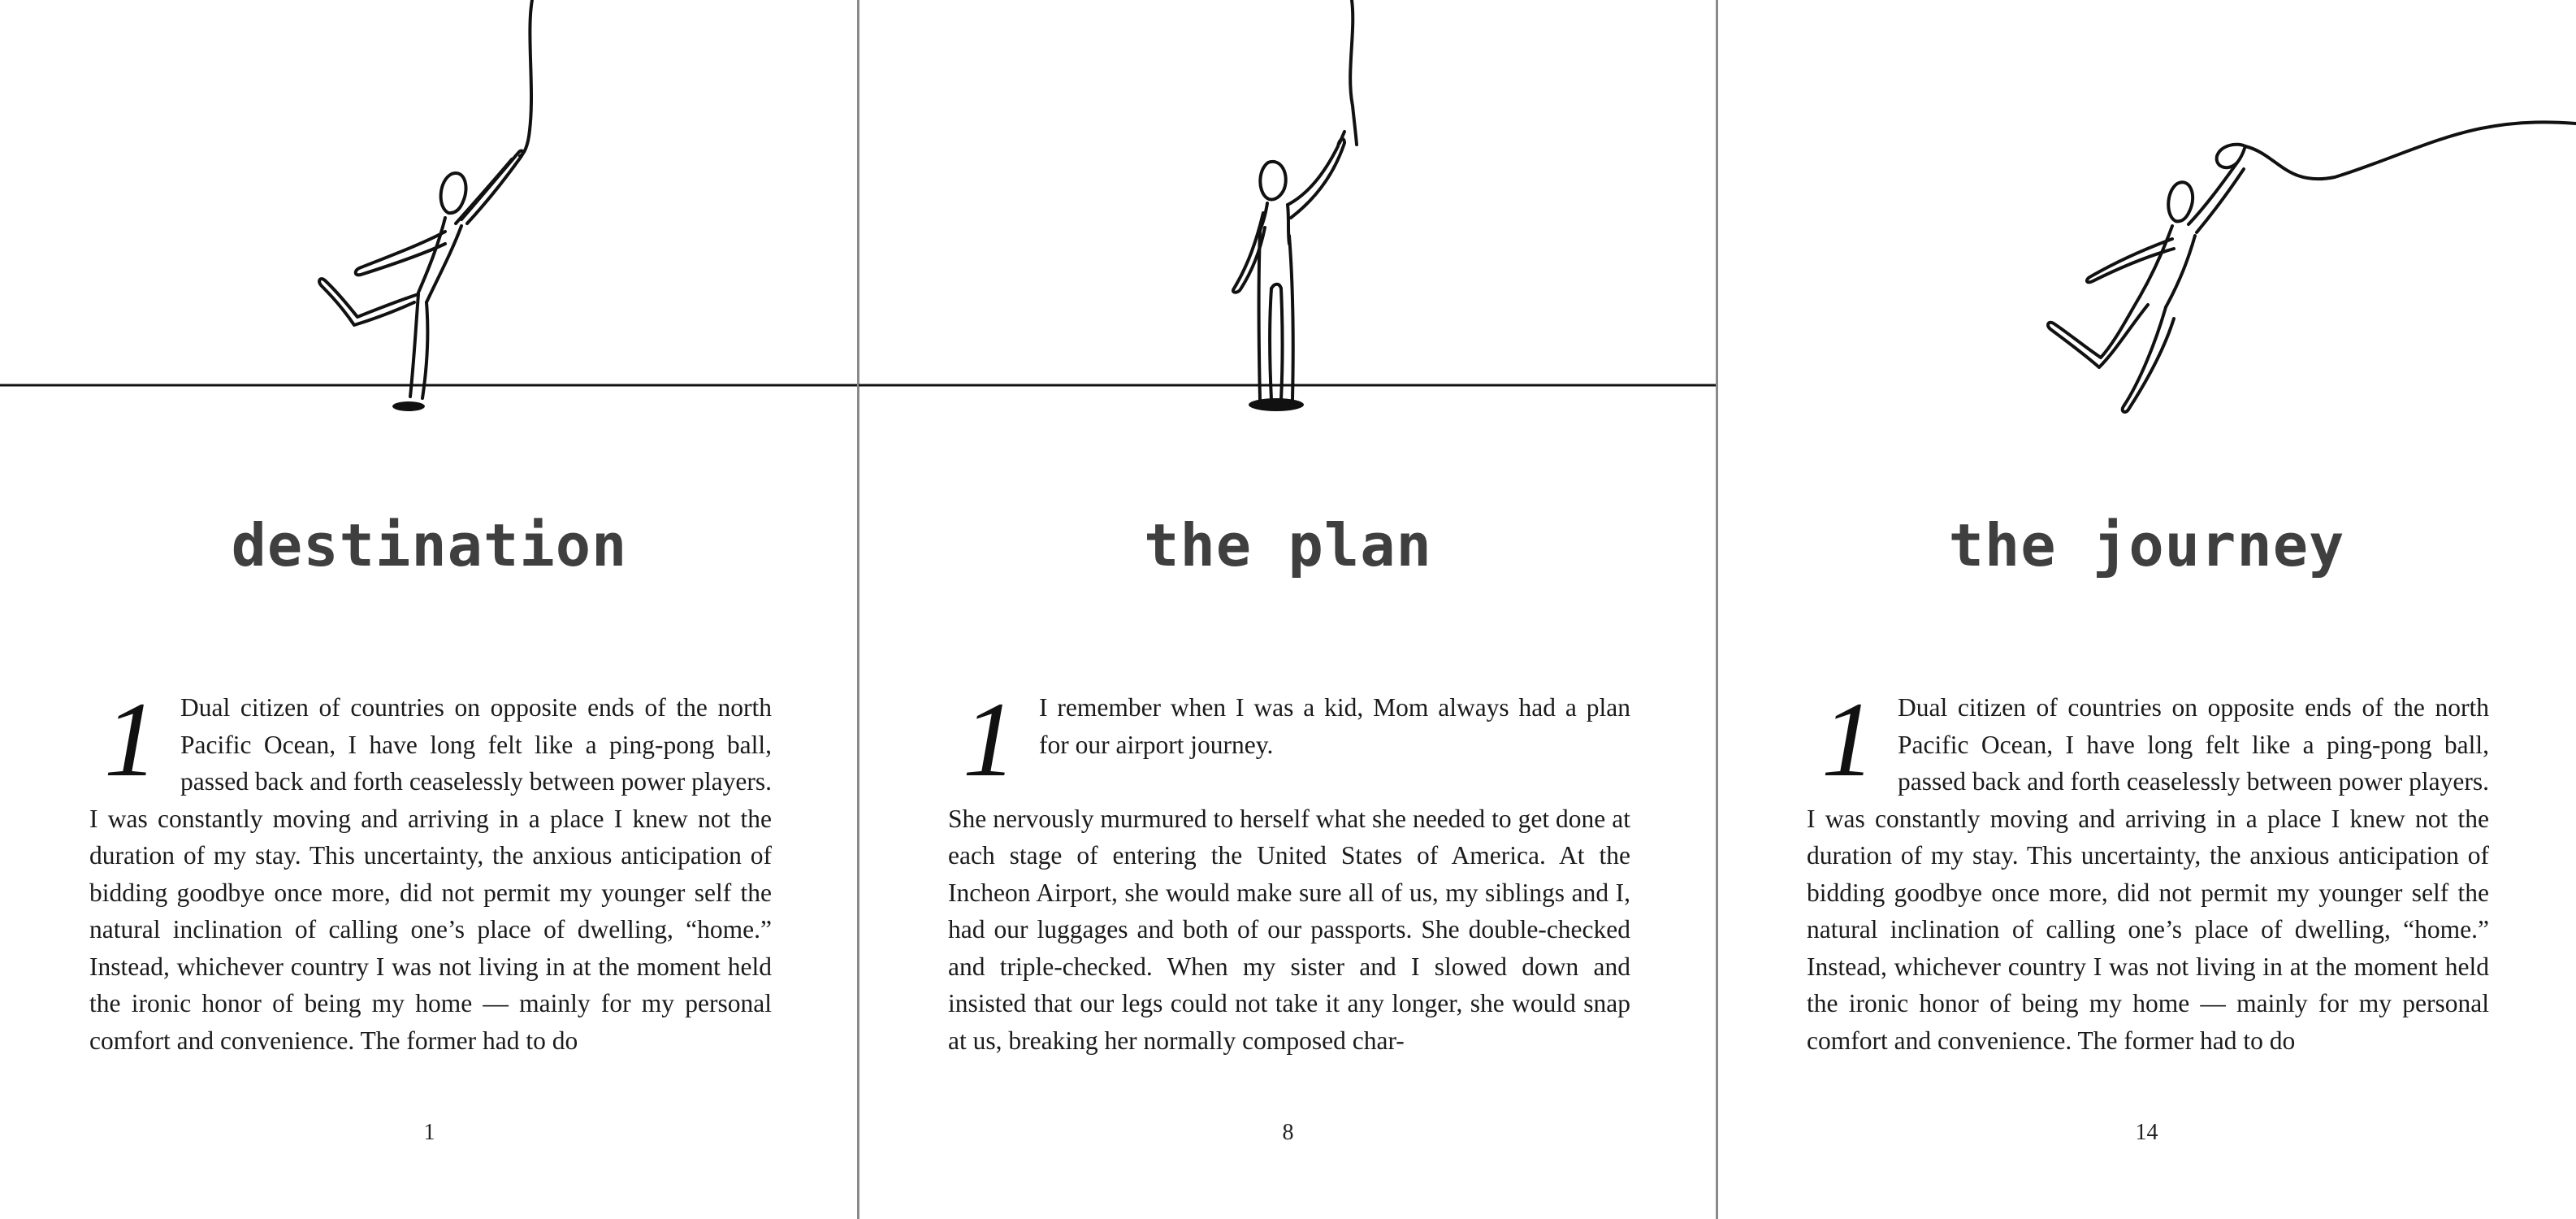 The image size is (2576, 1219). What do you see at coordinates (2146, 1132) in the screenshot?
I see `page-number: 14` at bounding box center [2146, 1132].